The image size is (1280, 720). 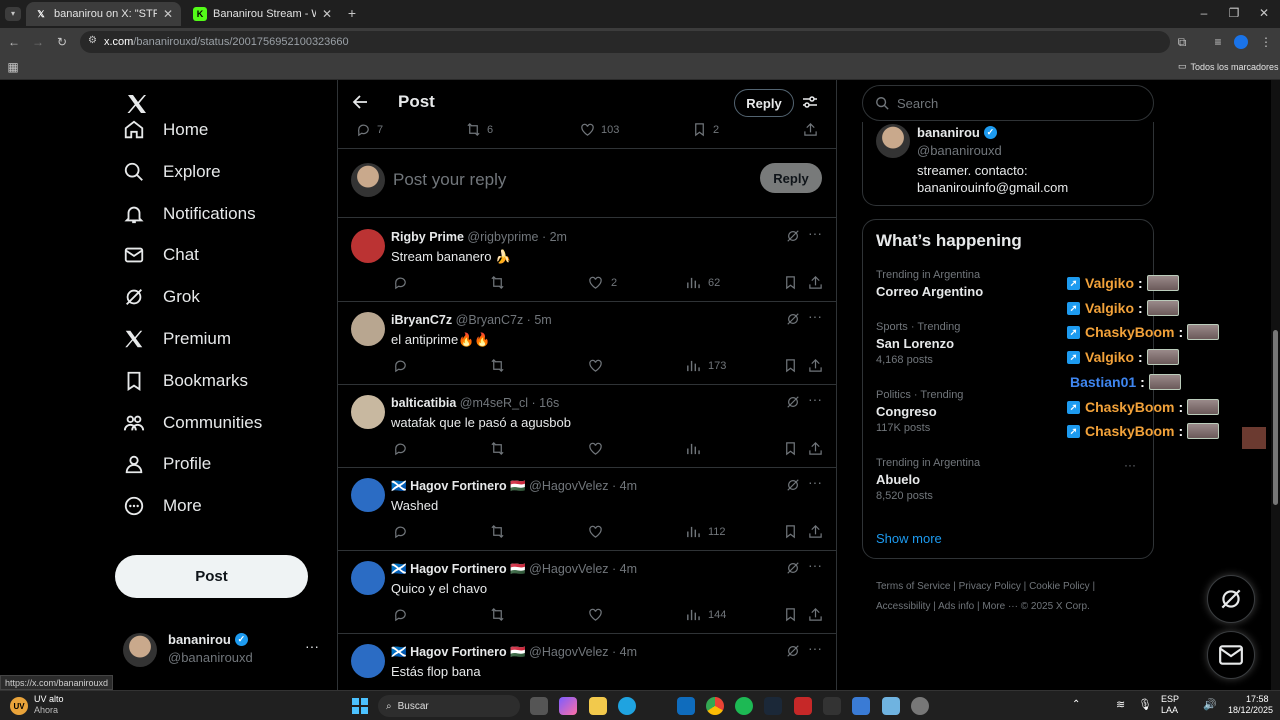 I want to click on timestamp: 16s, so click(x=549, y=403).